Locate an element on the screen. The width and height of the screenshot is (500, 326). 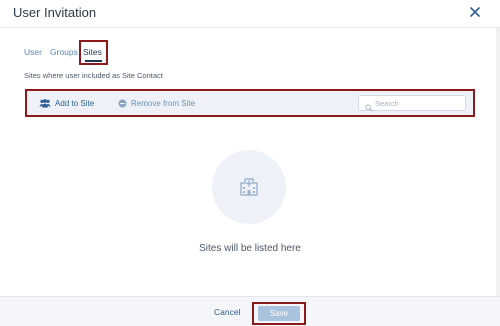
dialog-footer: Cancel Save is located at coordinates (250, 311).